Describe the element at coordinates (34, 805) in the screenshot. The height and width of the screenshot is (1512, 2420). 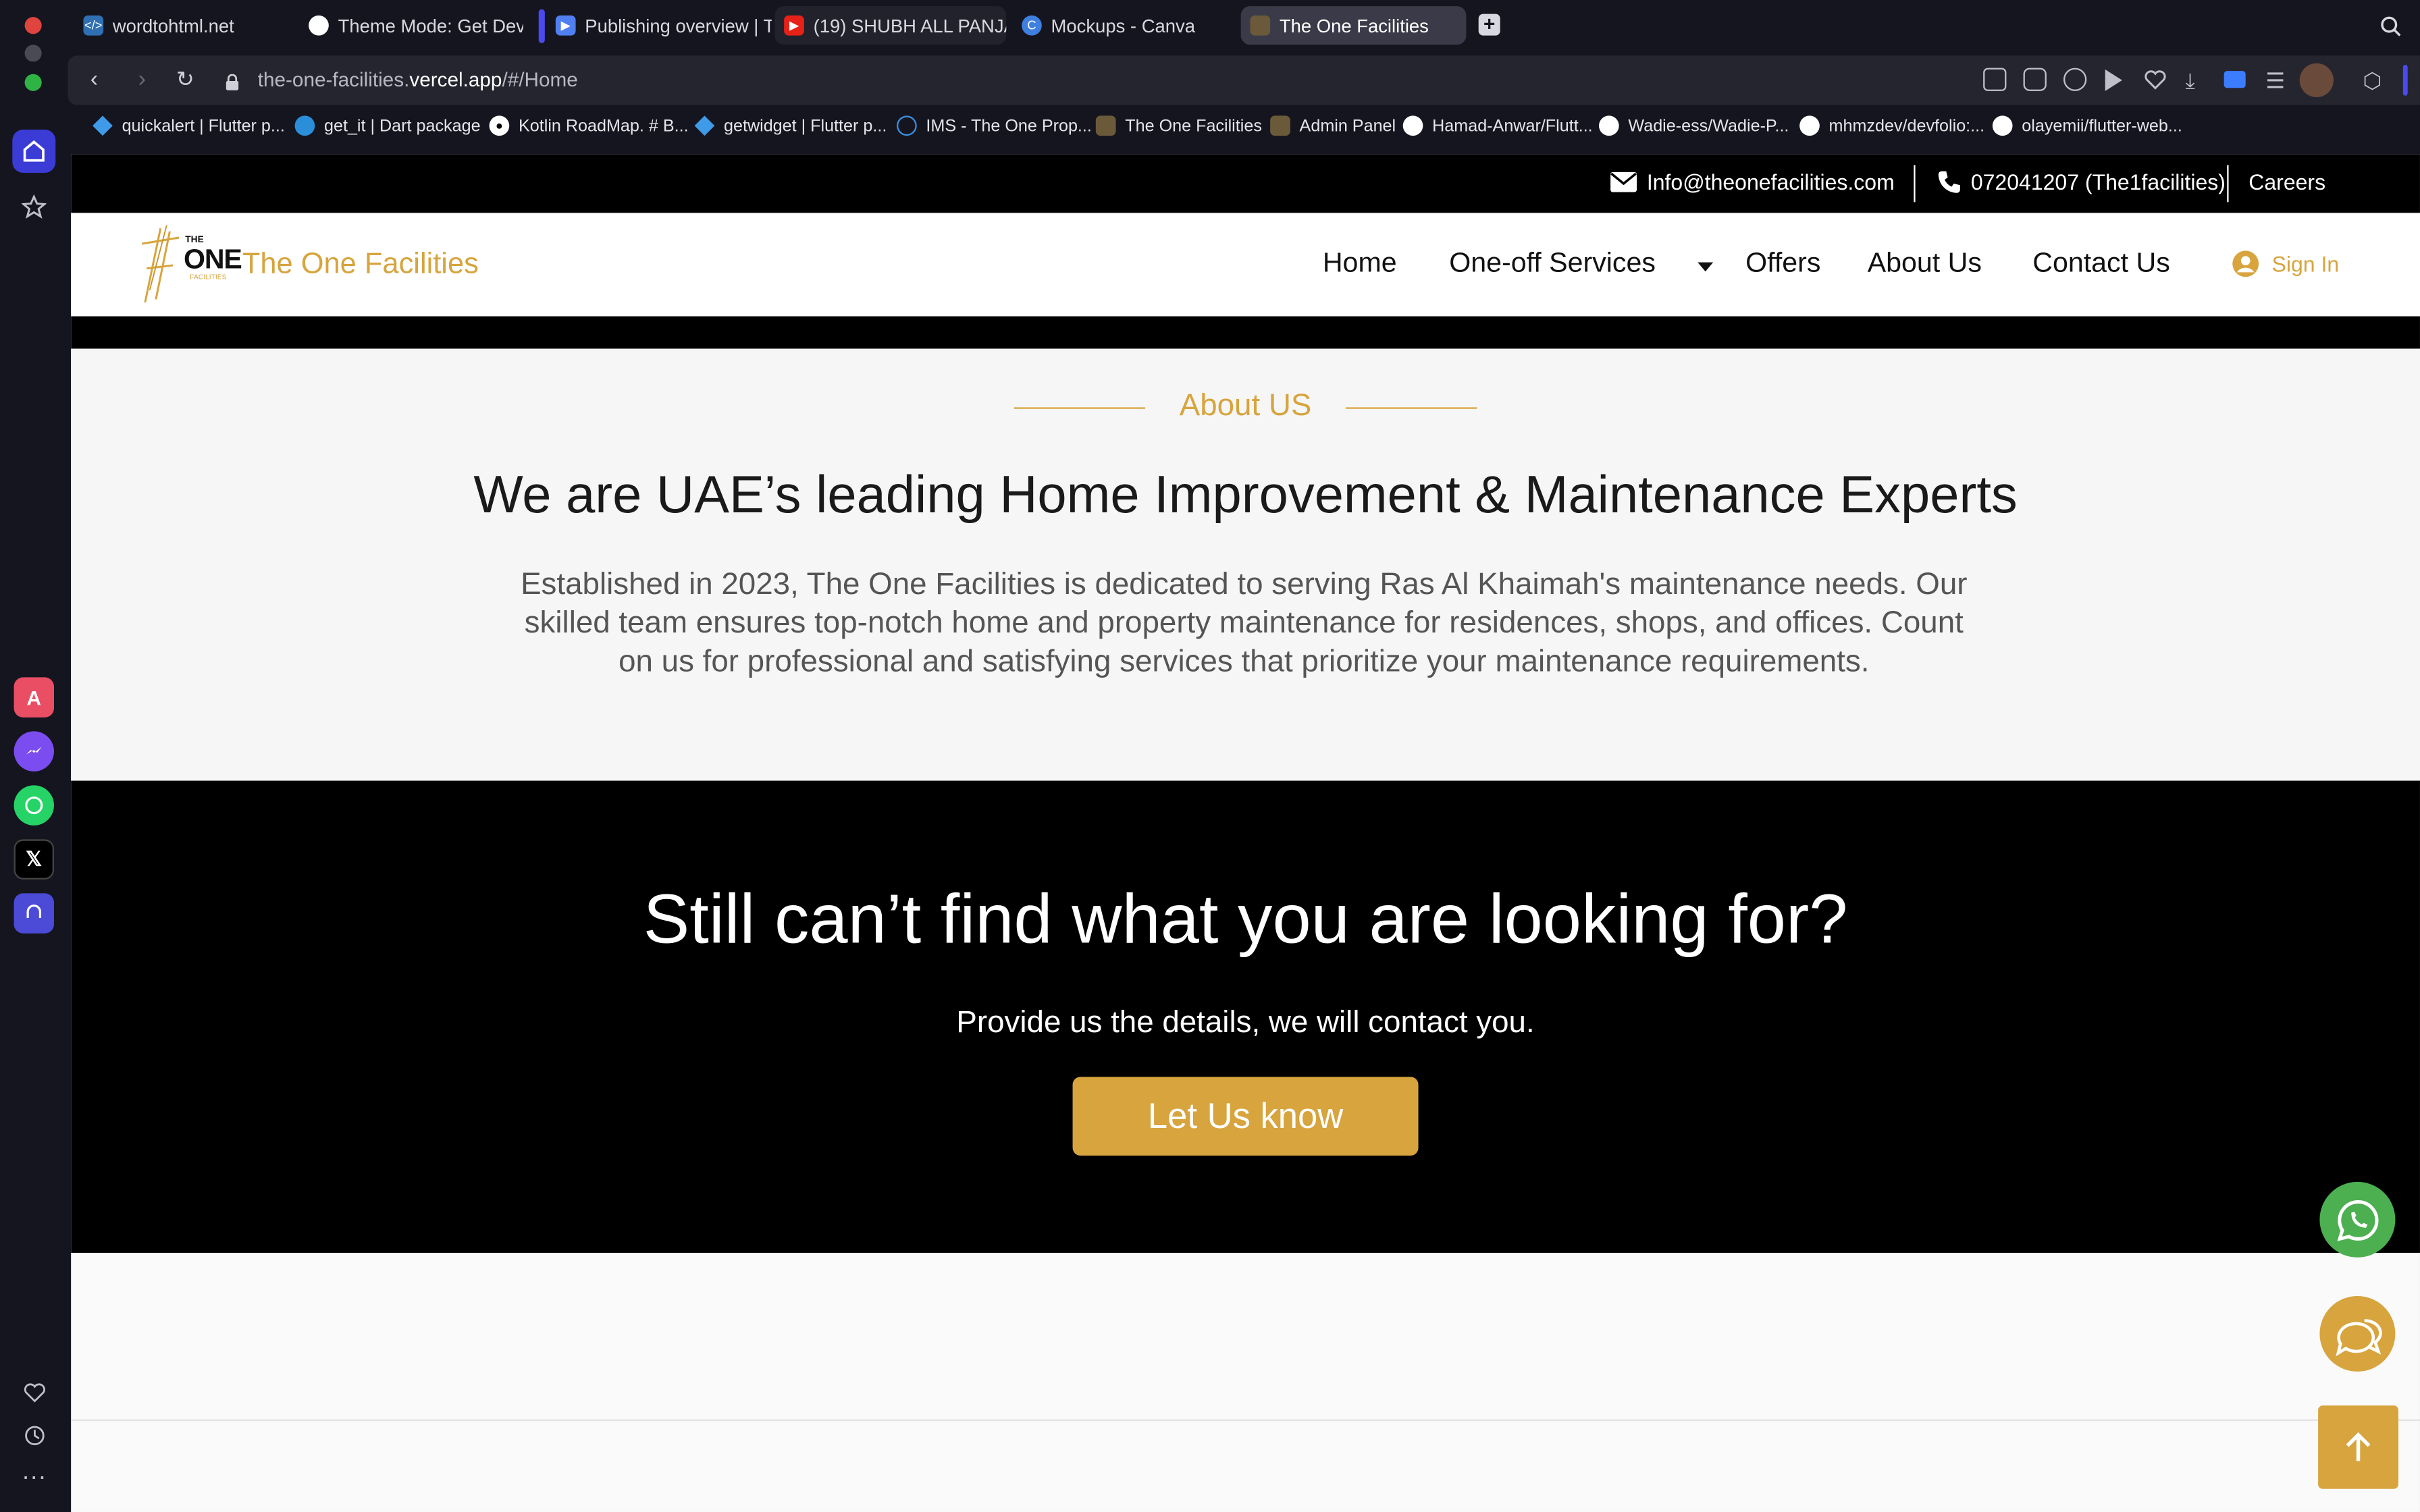
I see `whatsapp-sidebar-icon` at that location.